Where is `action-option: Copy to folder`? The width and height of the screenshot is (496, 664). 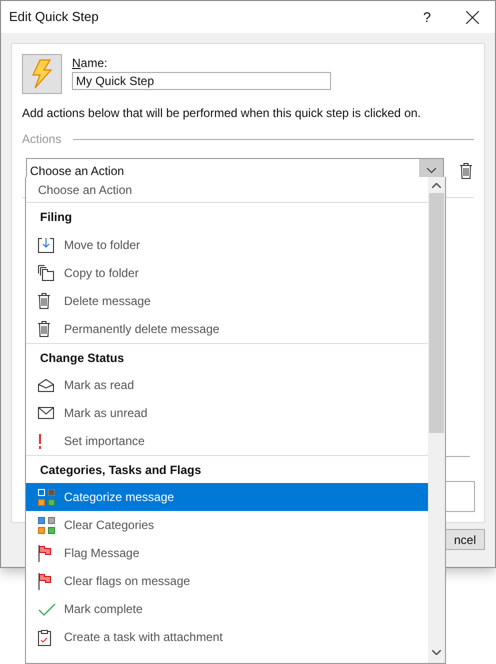 action-option: Copy to folder is located at coordinates (227, 273).